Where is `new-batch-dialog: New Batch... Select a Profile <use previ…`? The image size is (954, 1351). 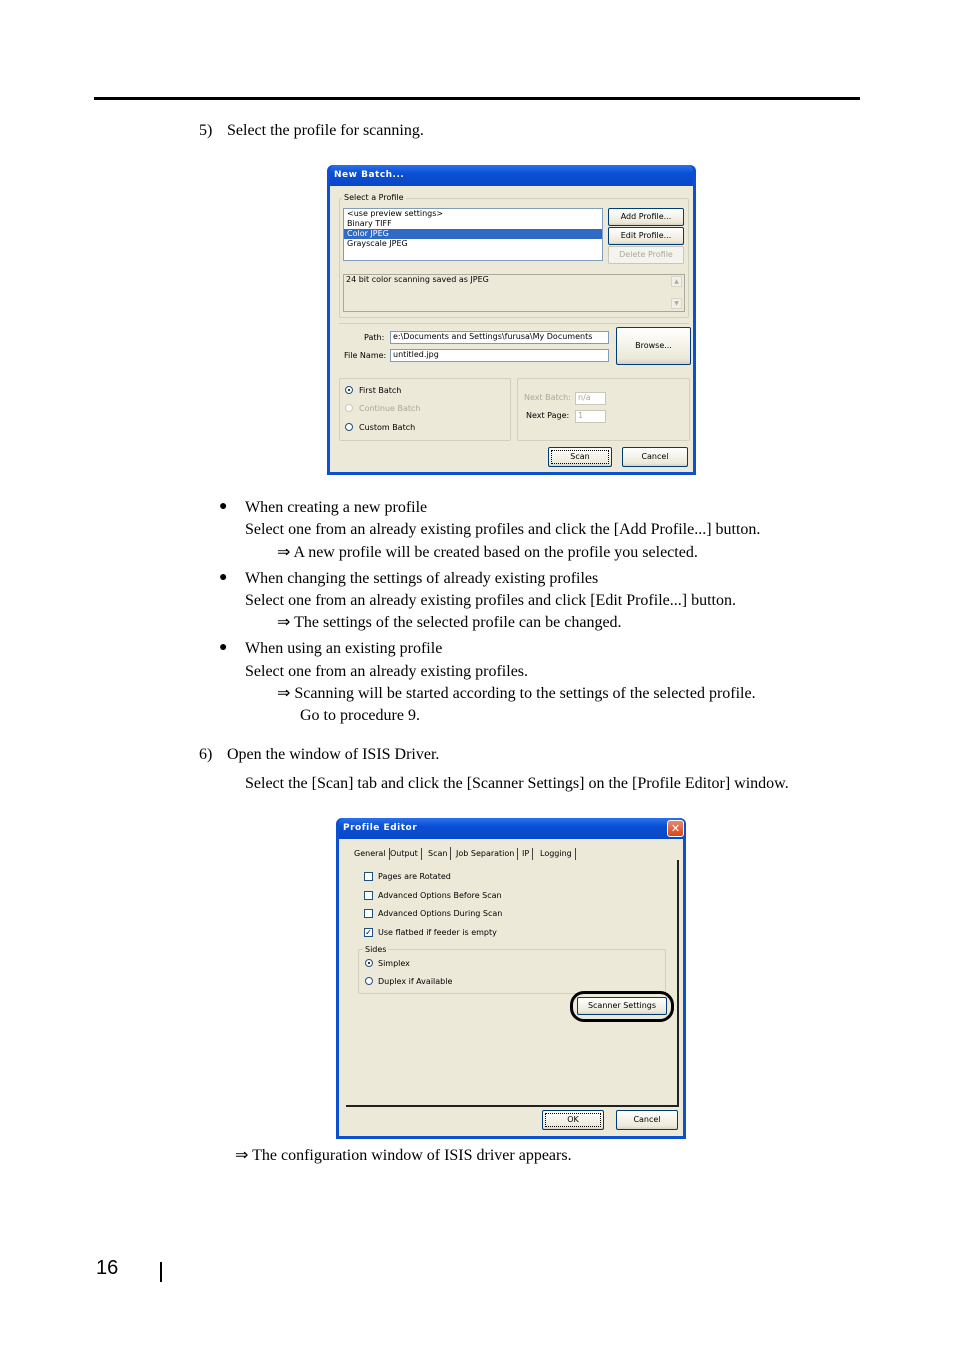
new-batch-dialog: New Batch... Select a Profile <use previ… is located at coordinates (511, 320).